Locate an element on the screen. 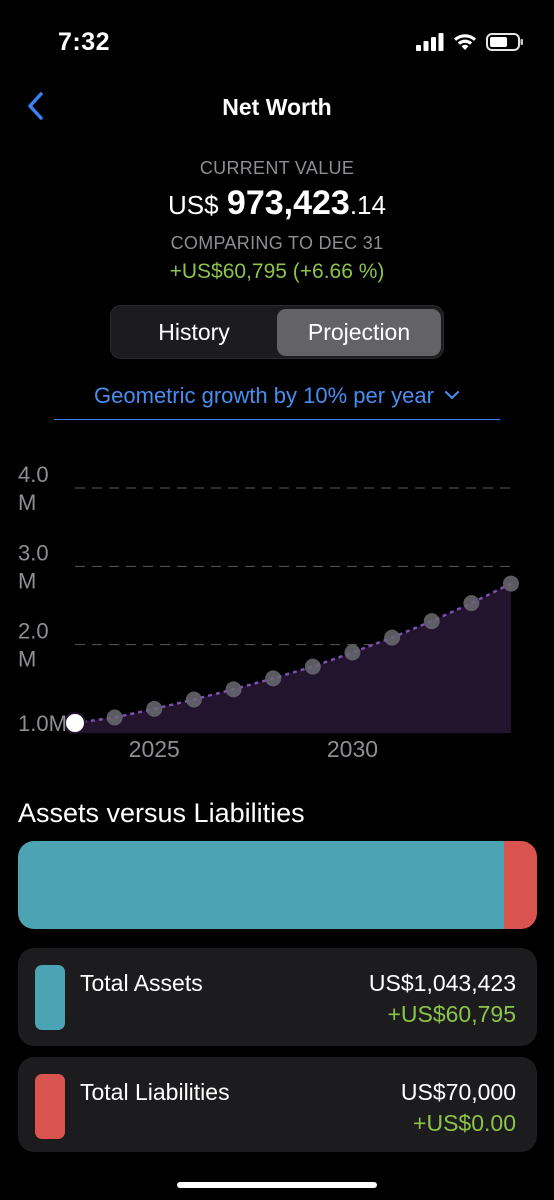  total-assets-label: Total Assets is located at coordinates (141, 983).